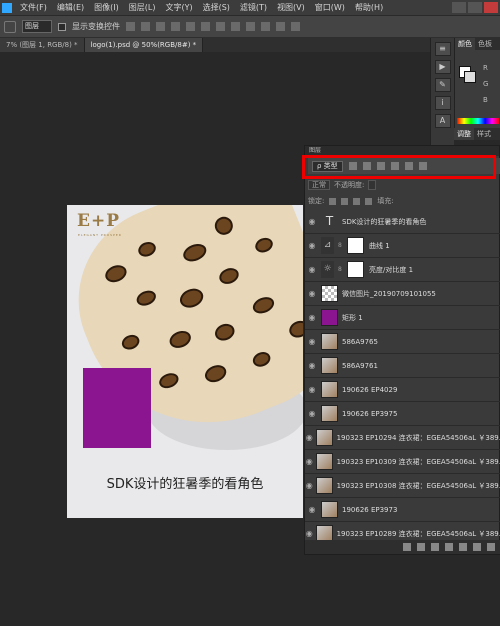 The image size is (500, 626). Describe the element at coordinates (421, 547) in the screenshot. I see `fx-icon` at that location.